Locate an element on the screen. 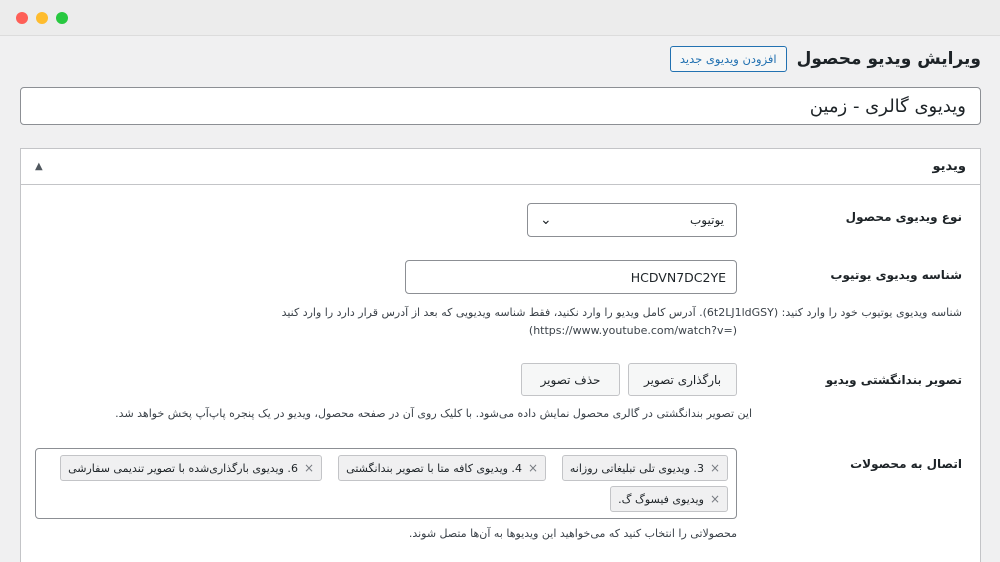 This screenshot has height=562, width=1000. video-type-select: یوتیوب ⌄ is located at coordinates (632, 220).